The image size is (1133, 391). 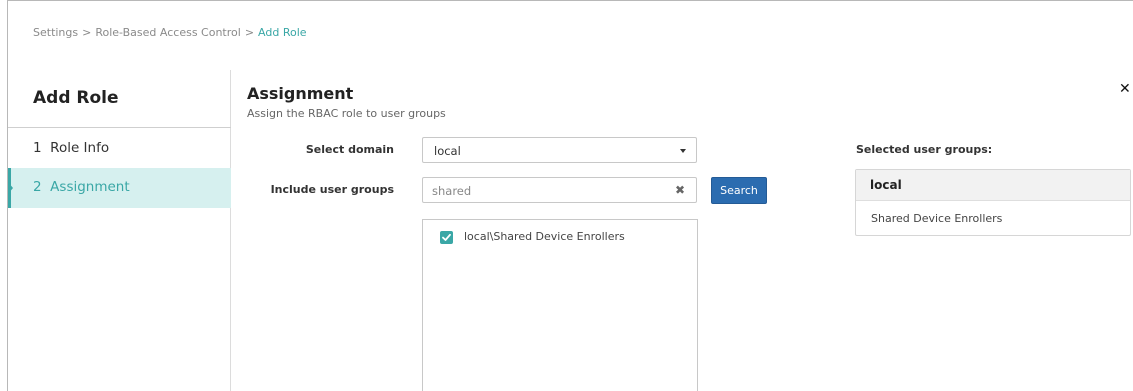 What do you see at coordinates (76, 98) in the screenshot?
I see `sidebar-title: Add Role` at bounding box center [76, 98].